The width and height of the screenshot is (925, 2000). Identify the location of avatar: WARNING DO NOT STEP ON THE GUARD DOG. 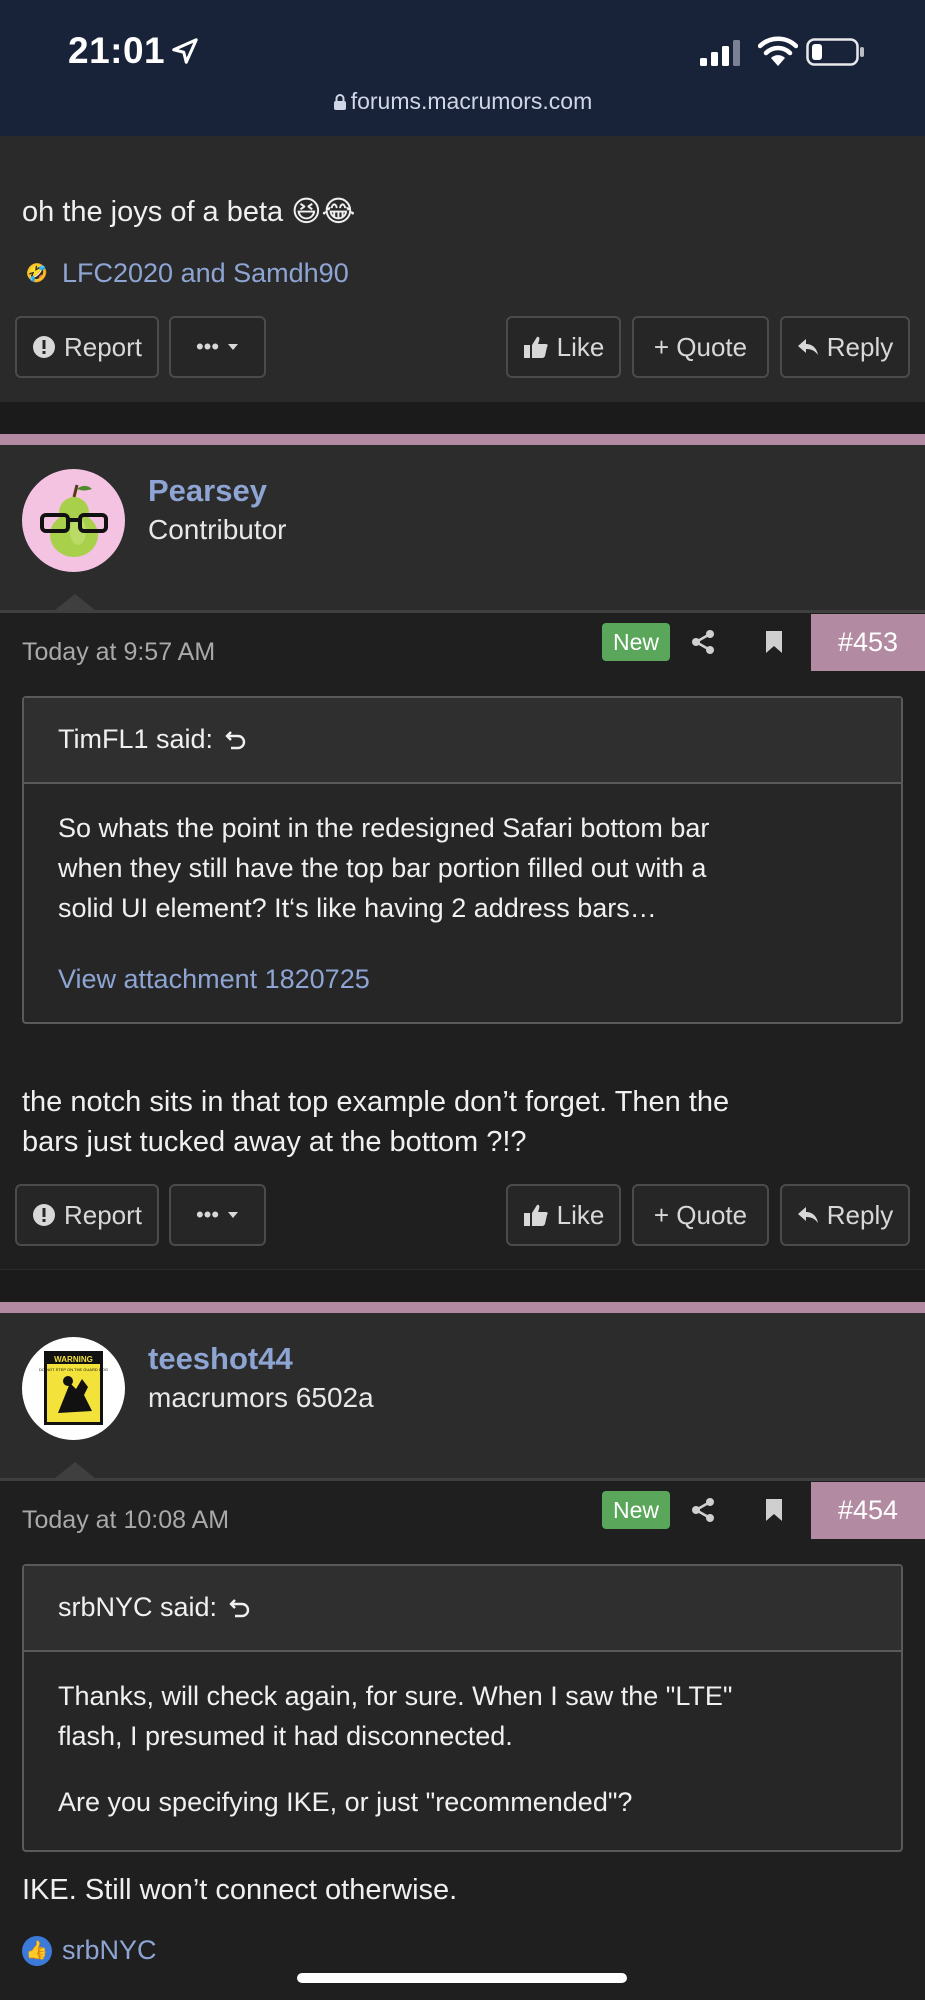
(73, 1388).